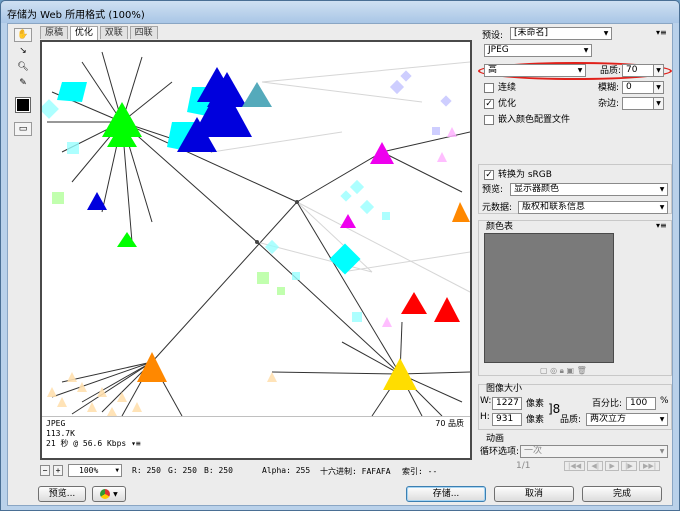 Image resolution: width=680 pixels, height=511 pixels. What do you see at coordinates (485, 417) in the screenshot?
I see `height-label: H:` at bounding box center [485, 417].